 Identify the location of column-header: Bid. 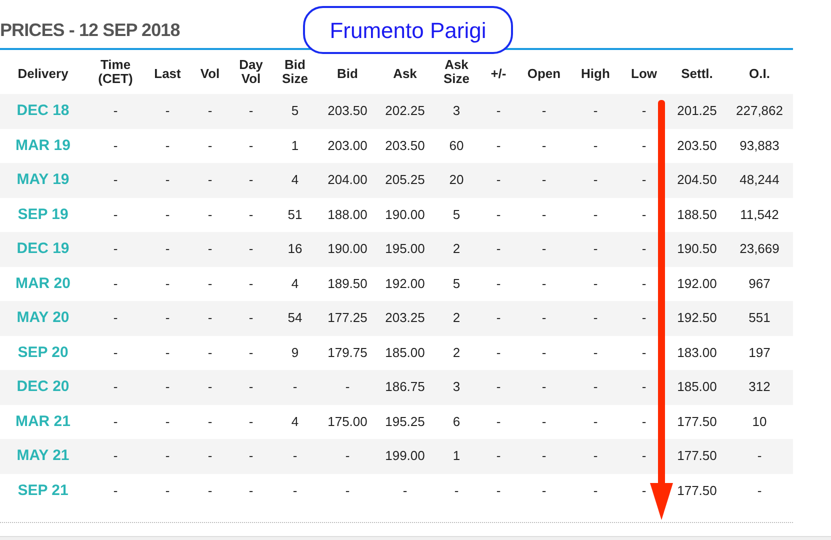
(347, 74).